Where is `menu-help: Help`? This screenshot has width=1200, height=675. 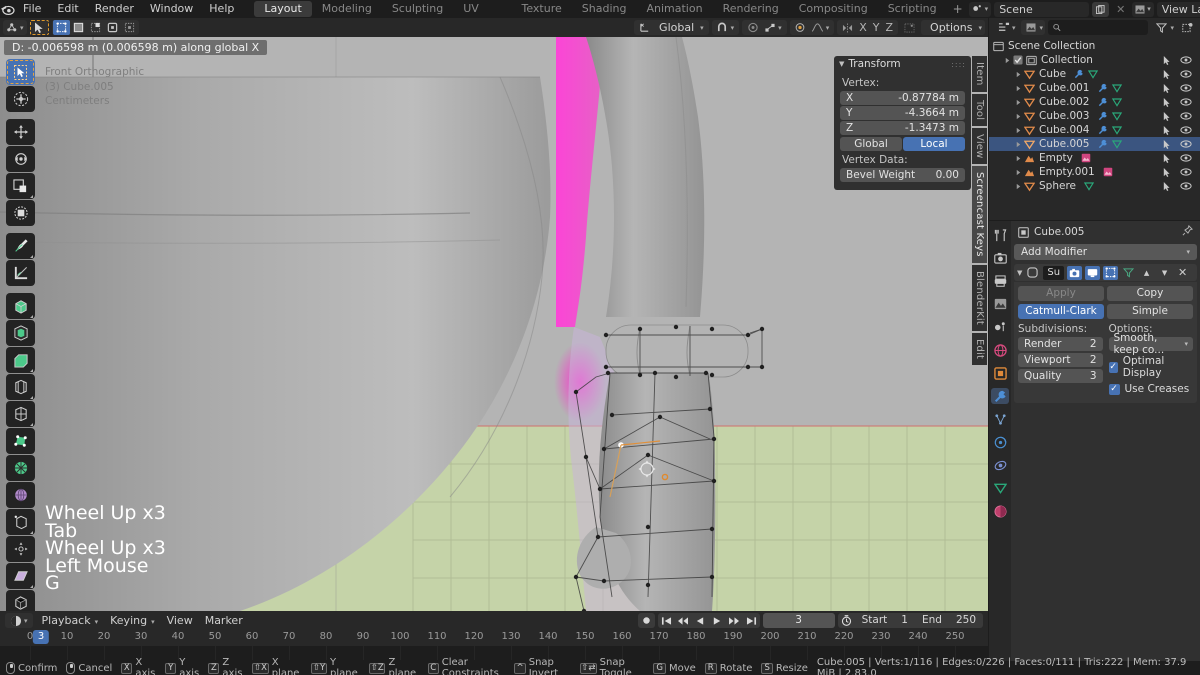
menu-help: Help is located at coordinates (221, 9).